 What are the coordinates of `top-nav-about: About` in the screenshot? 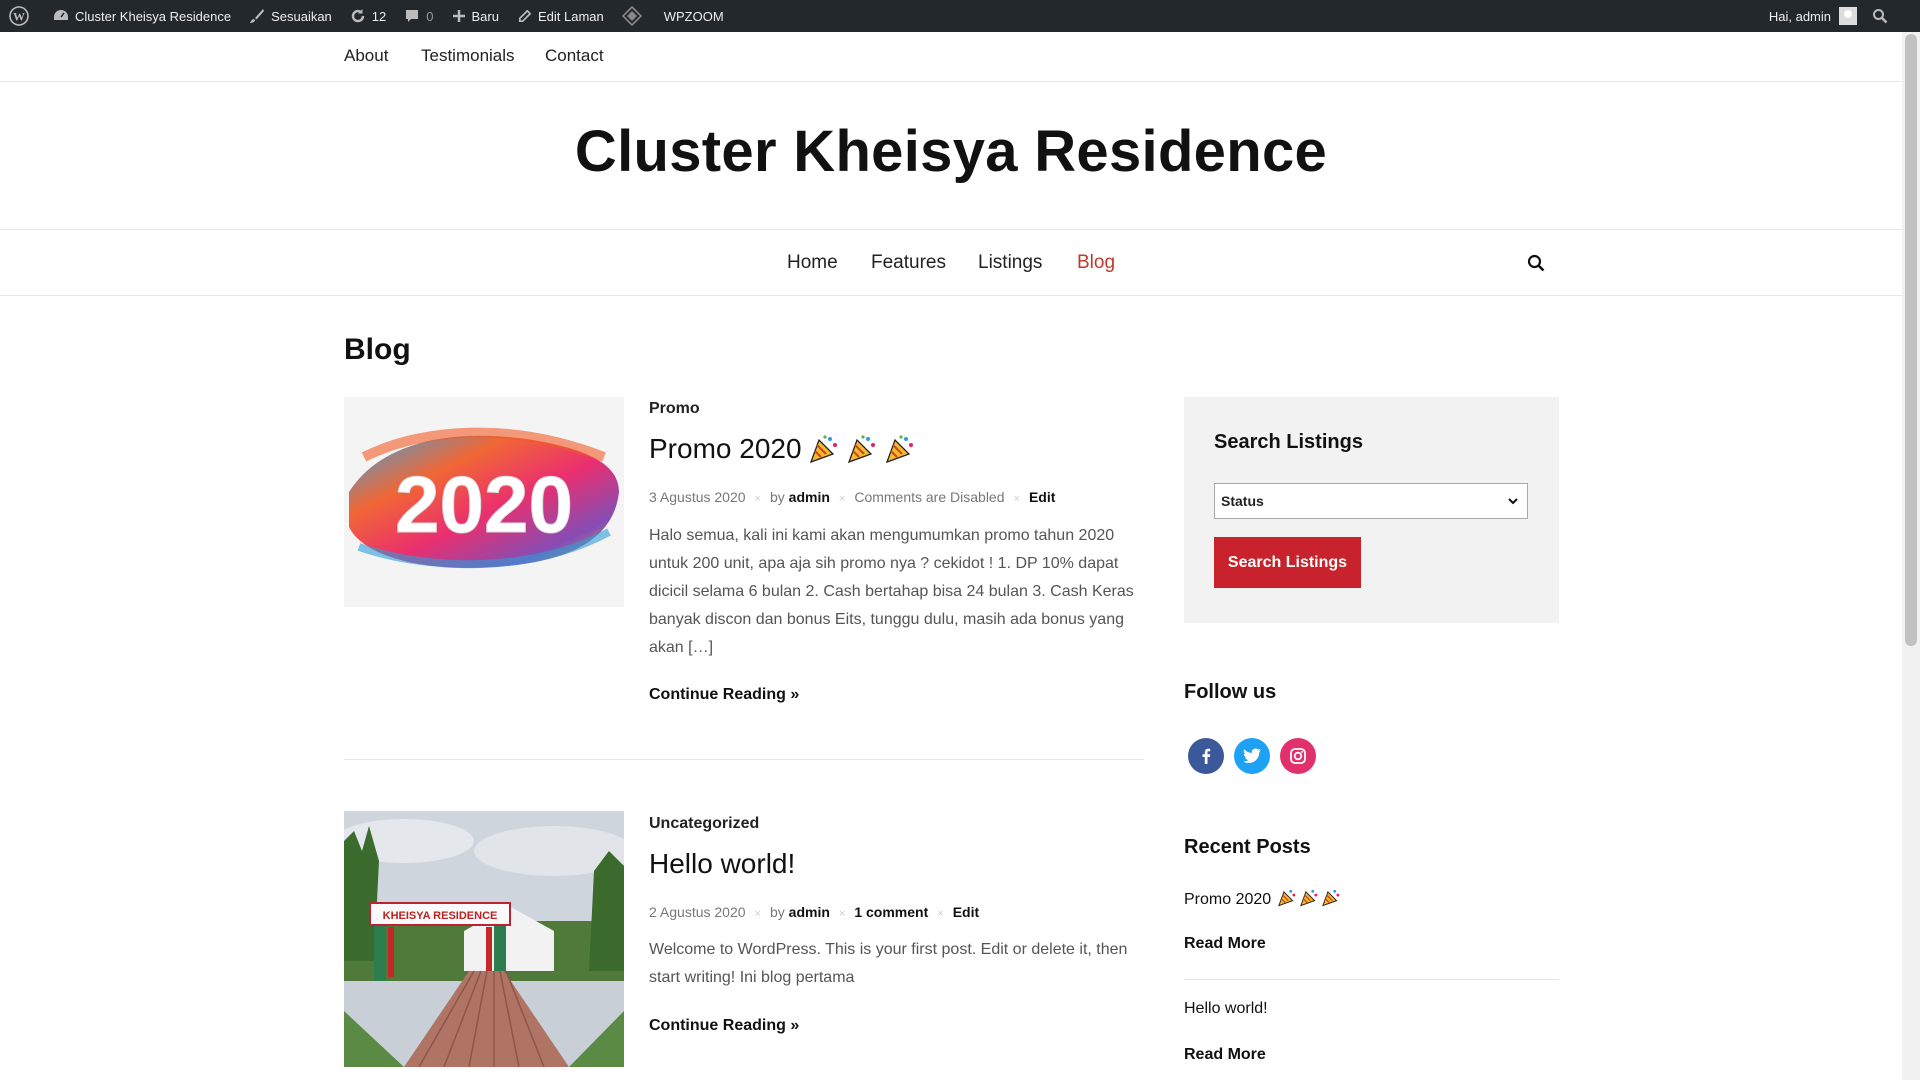 It's located at (366, 56).